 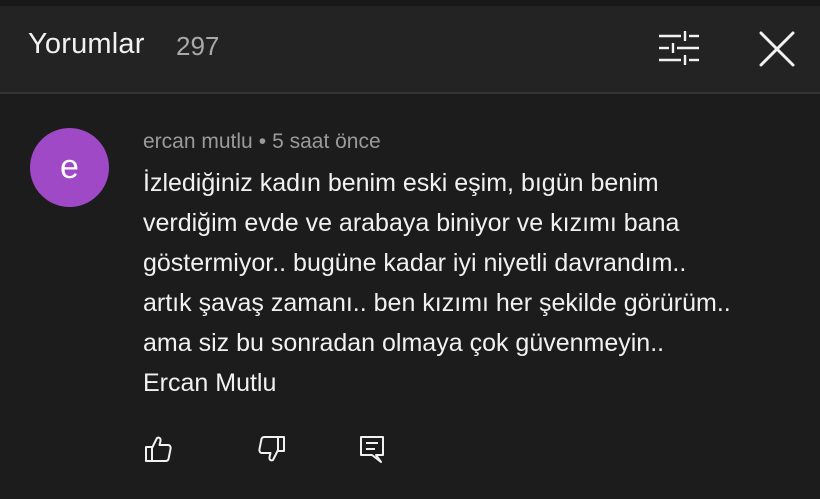 I want to click on comments-count: 297, so click(x=198, y=46).